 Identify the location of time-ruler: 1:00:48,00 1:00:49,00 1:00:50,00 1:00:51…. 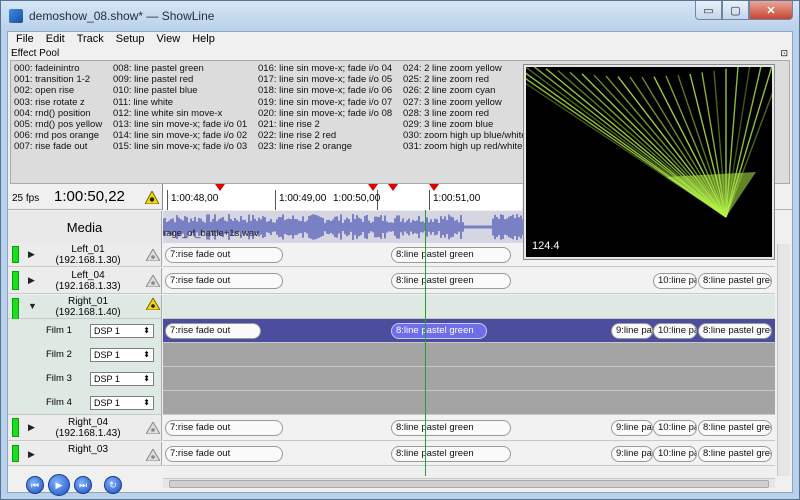
(342, 197).